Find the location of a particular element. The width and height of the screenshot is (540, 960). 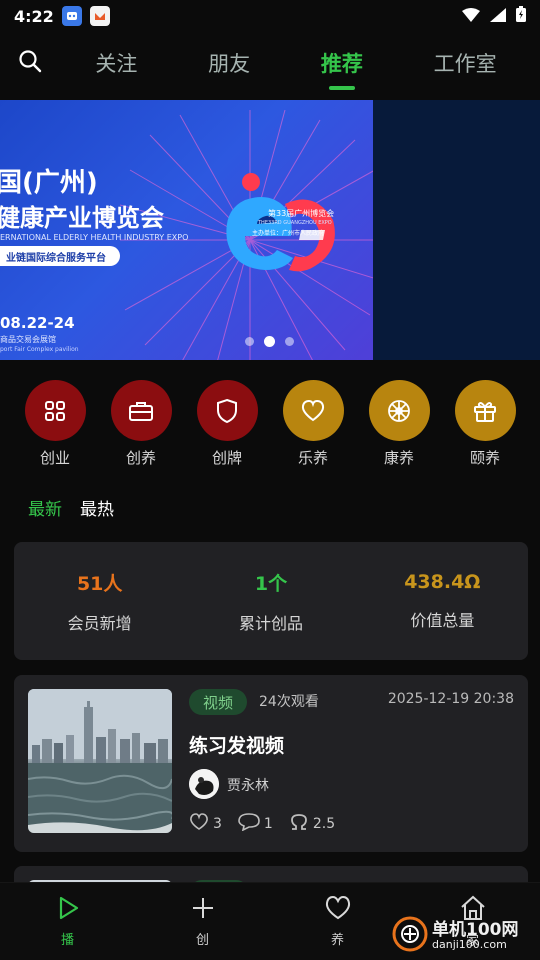

watermark-title: 单机100网 is located at coordinates (475, 930).